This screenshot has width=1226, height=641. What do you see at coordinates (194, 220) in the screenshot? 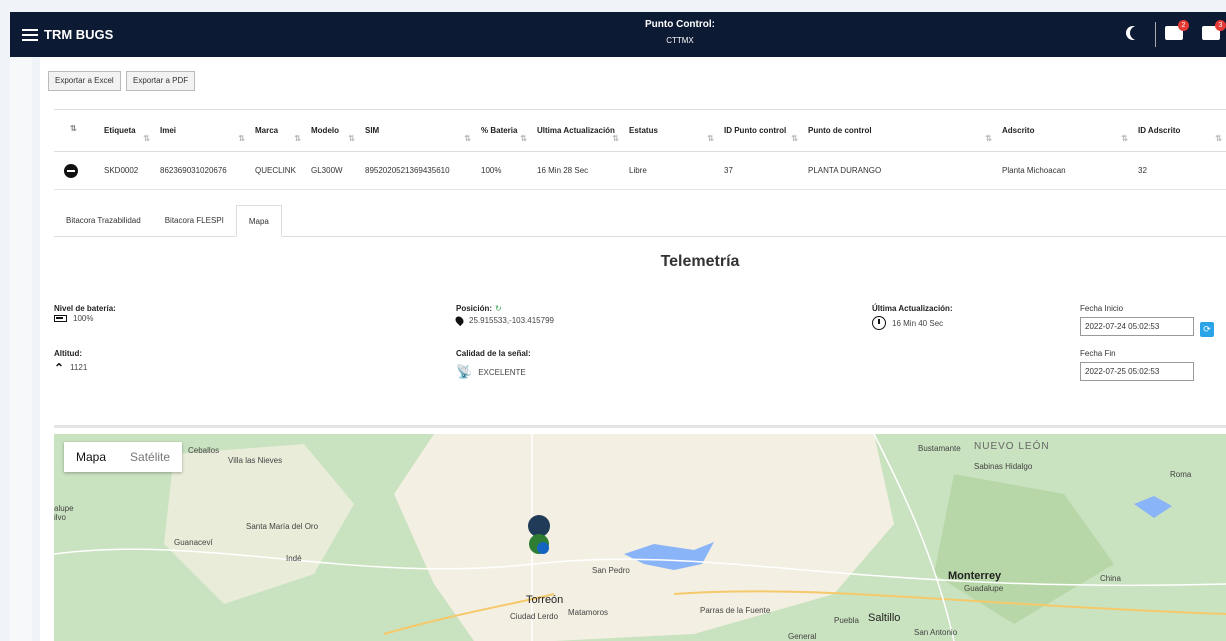
I see `tab-bitacora-flespi: Bitacora FLESPI` at bounding box center [194, 220].